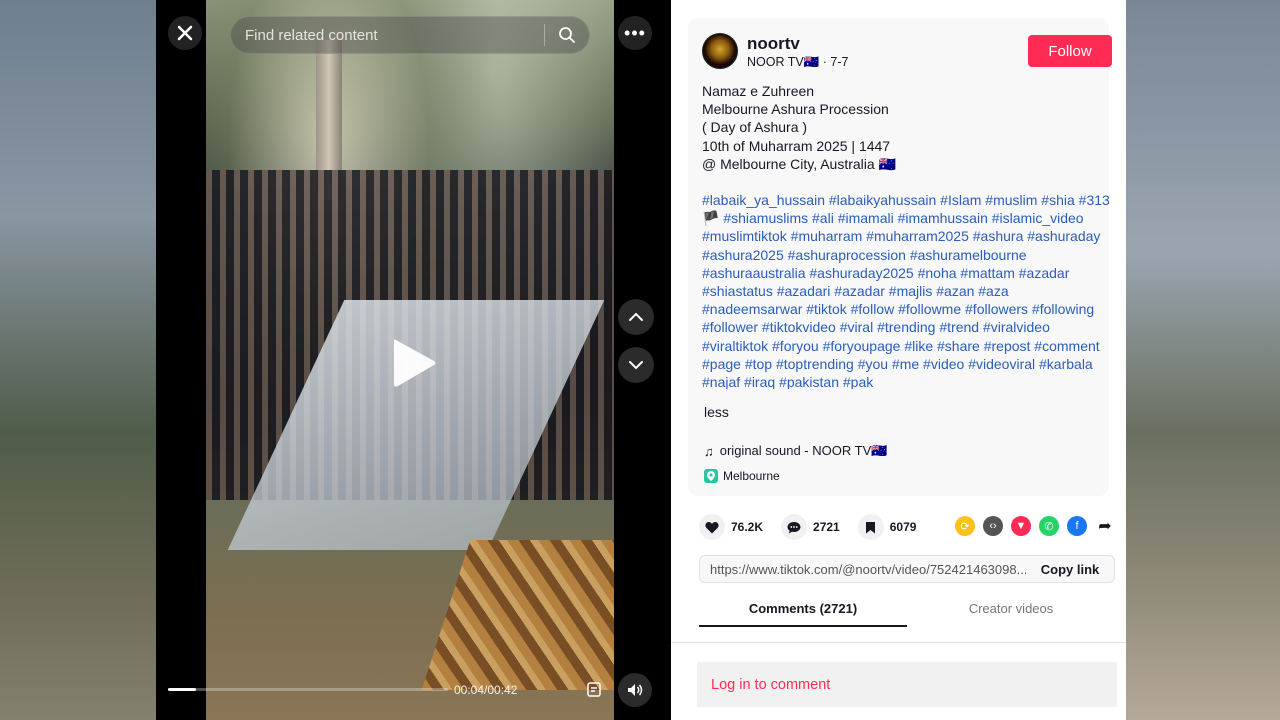 The image size is (1280, 720). What do you see at coordinates (810, 527) in the screenshot?
I see `comment-button: 2721` at bounding box center [810, 527].